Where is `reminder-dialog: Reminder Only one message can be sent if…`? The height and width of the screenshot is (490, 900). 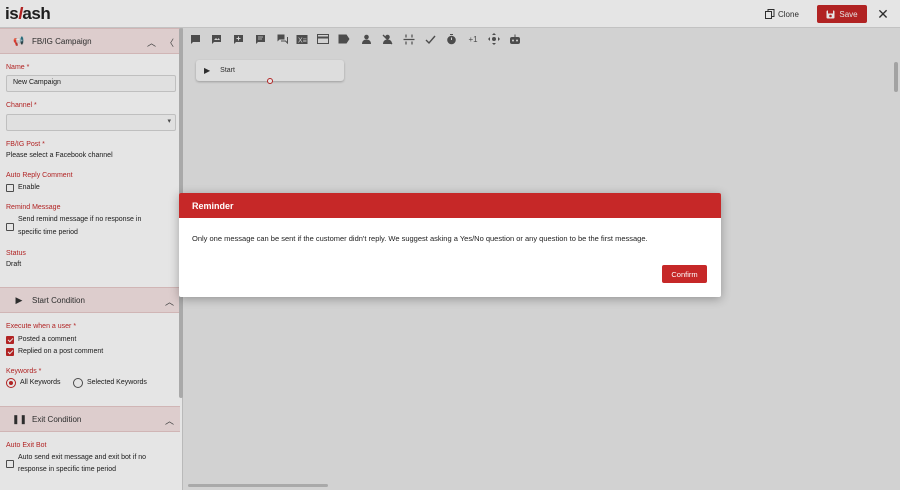
reminder-dialog: Reminder Only one message can be sent if… is located at coordinates (450, 245).